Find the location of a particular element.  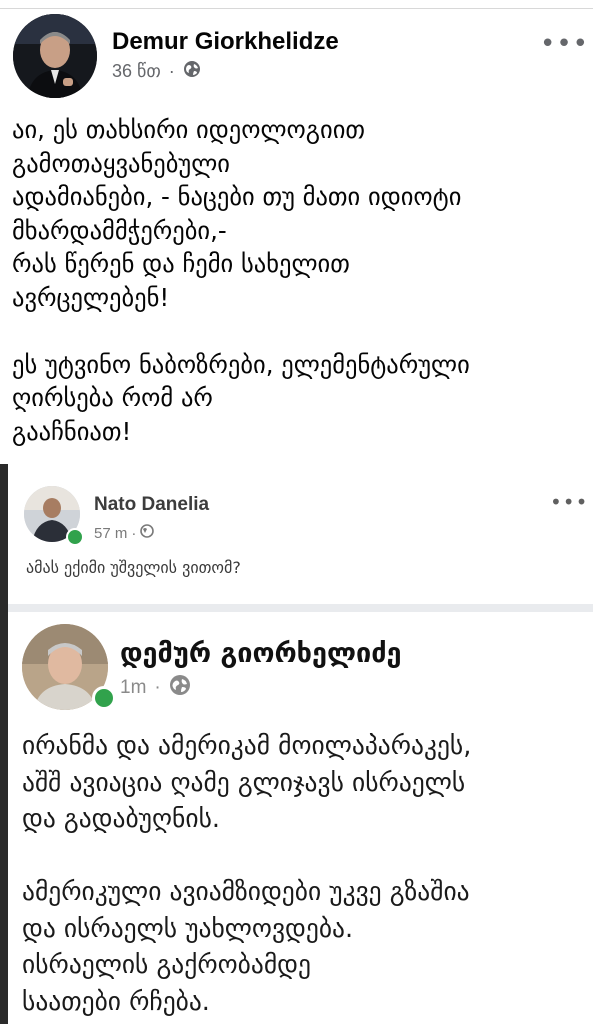

author-name: Demur Giorkhelidze is located at coordinates (225, 42).